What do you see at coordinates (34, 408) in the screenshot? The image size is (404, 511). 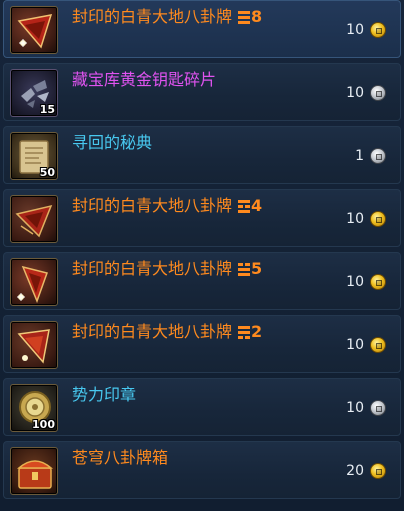 I see `faction-seal-icon: 100` at bounding box center [34, 408].